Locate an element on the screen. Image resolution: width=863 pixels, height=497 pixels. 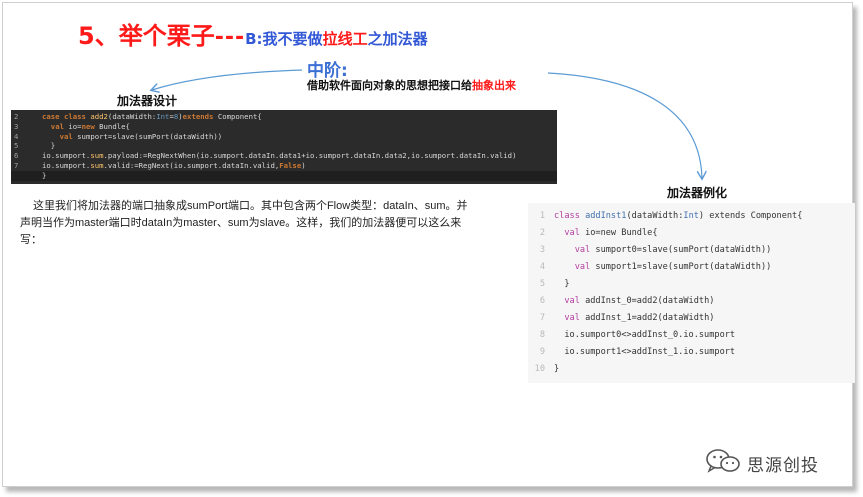
adder-instance-label: 加法器例化 is located at coordinates (697, 193).